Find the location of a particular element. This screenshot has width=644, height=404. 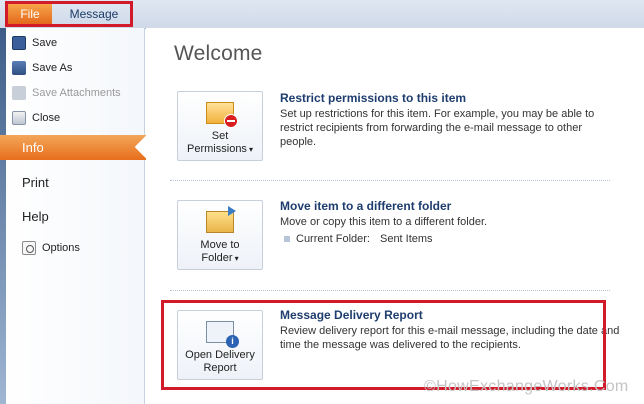

restricted-badge-icon is located at coordinates (231, 121).